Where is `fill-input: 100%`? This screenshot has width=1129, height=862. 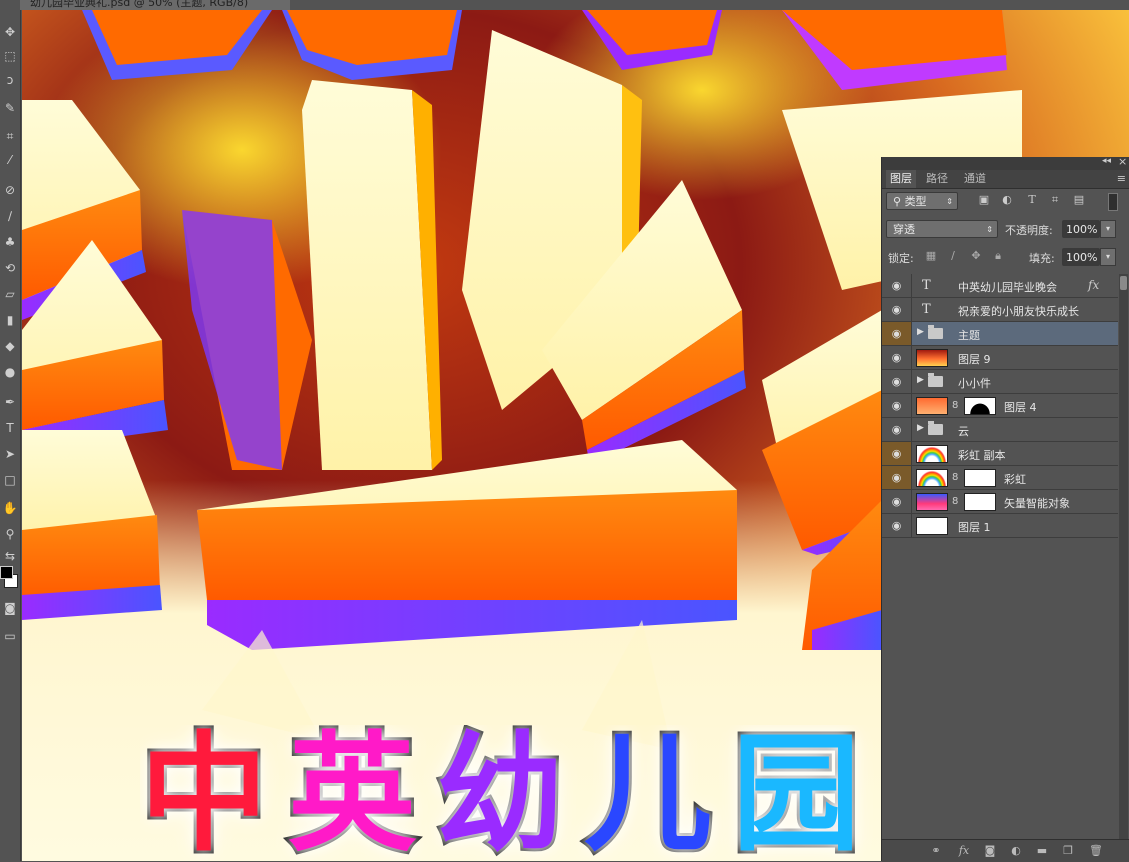 fill-input: 100% is located at coordinates (1081, 257).